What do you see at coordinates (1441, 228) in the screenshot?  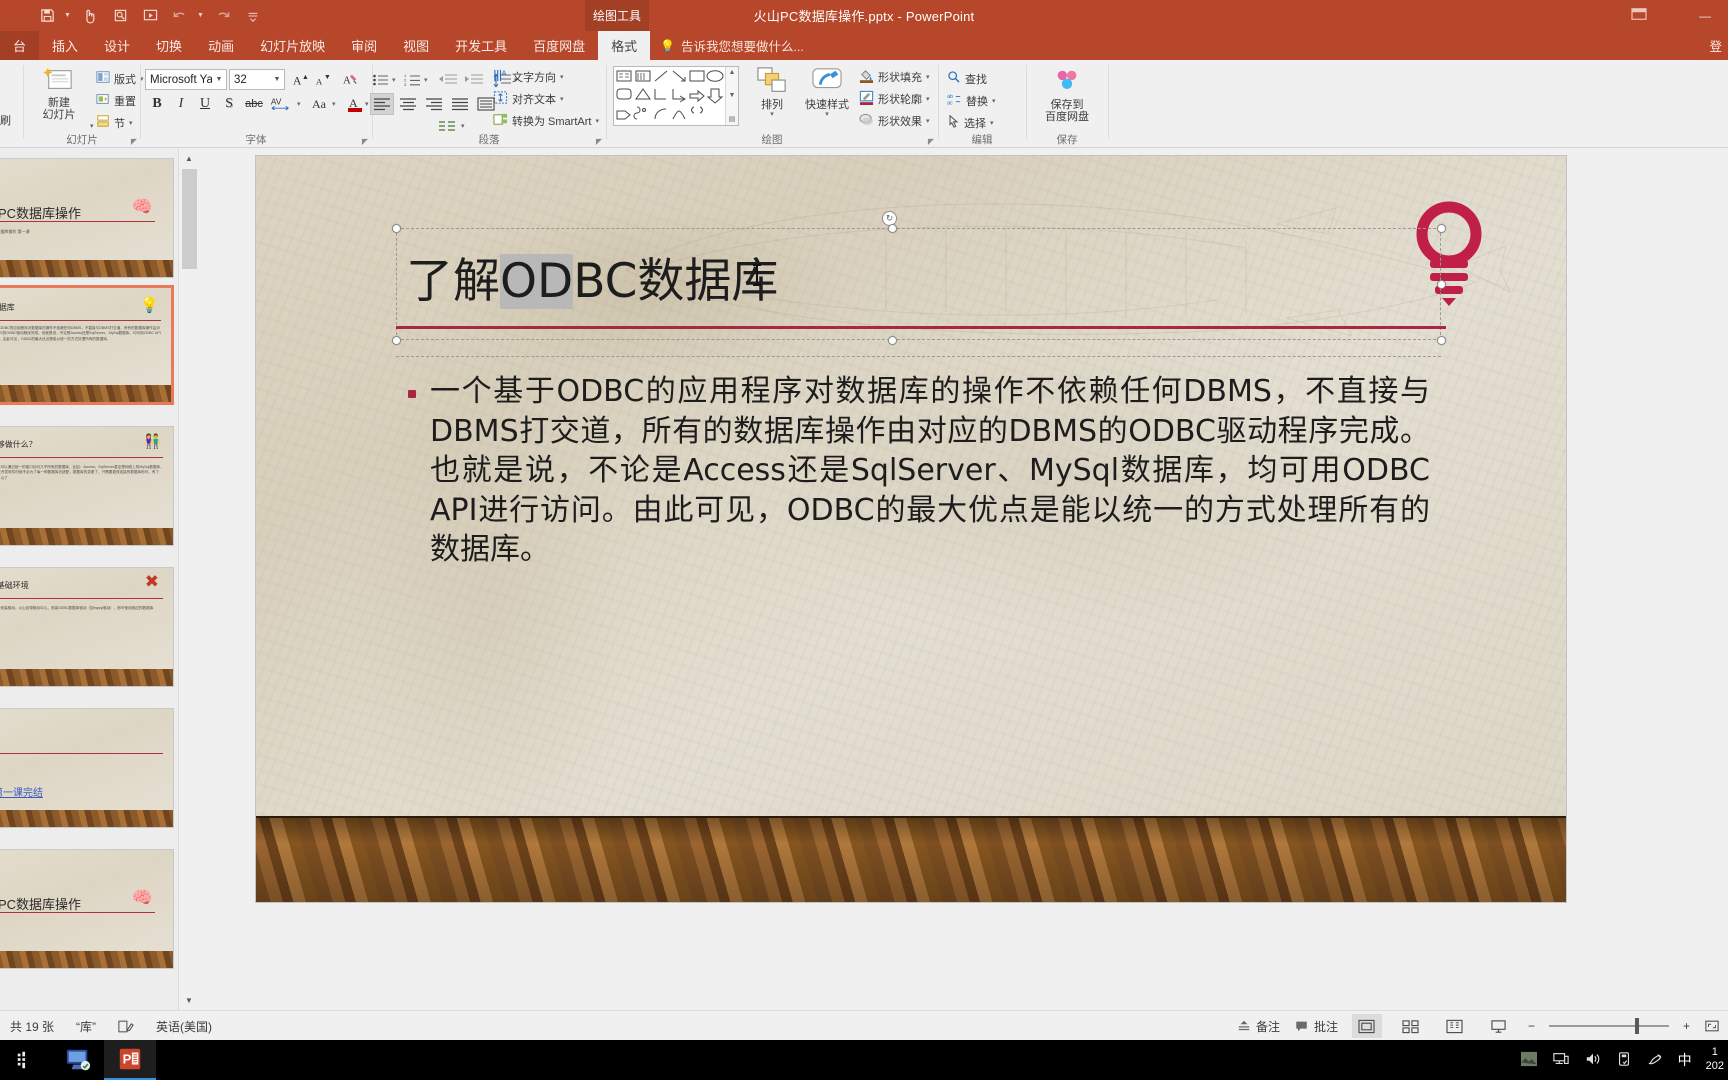 I see `title-handle-tr` at bounding box center [1441, 228].